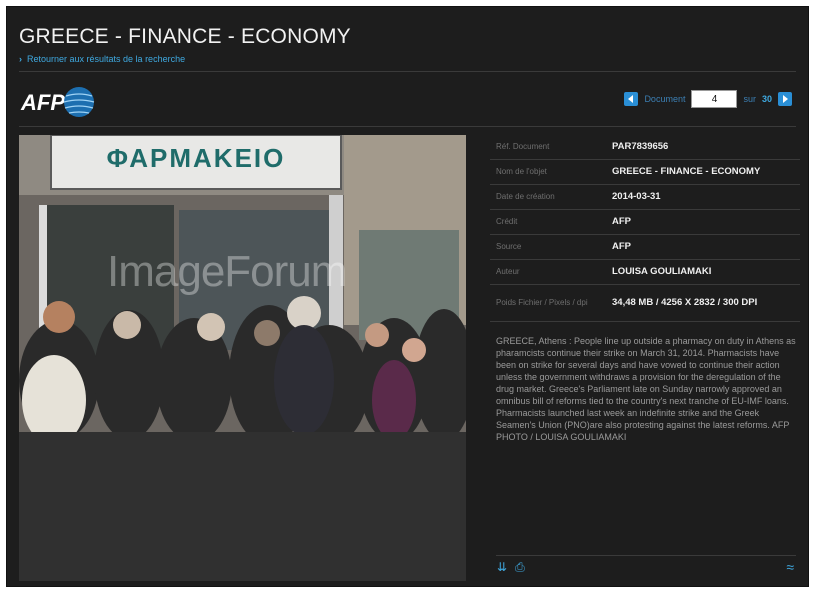 The height and width of the screenshot is (593, 815). I want to click on meta-key: Poids Fichier / Pixels / dpi, so click(542, 303).